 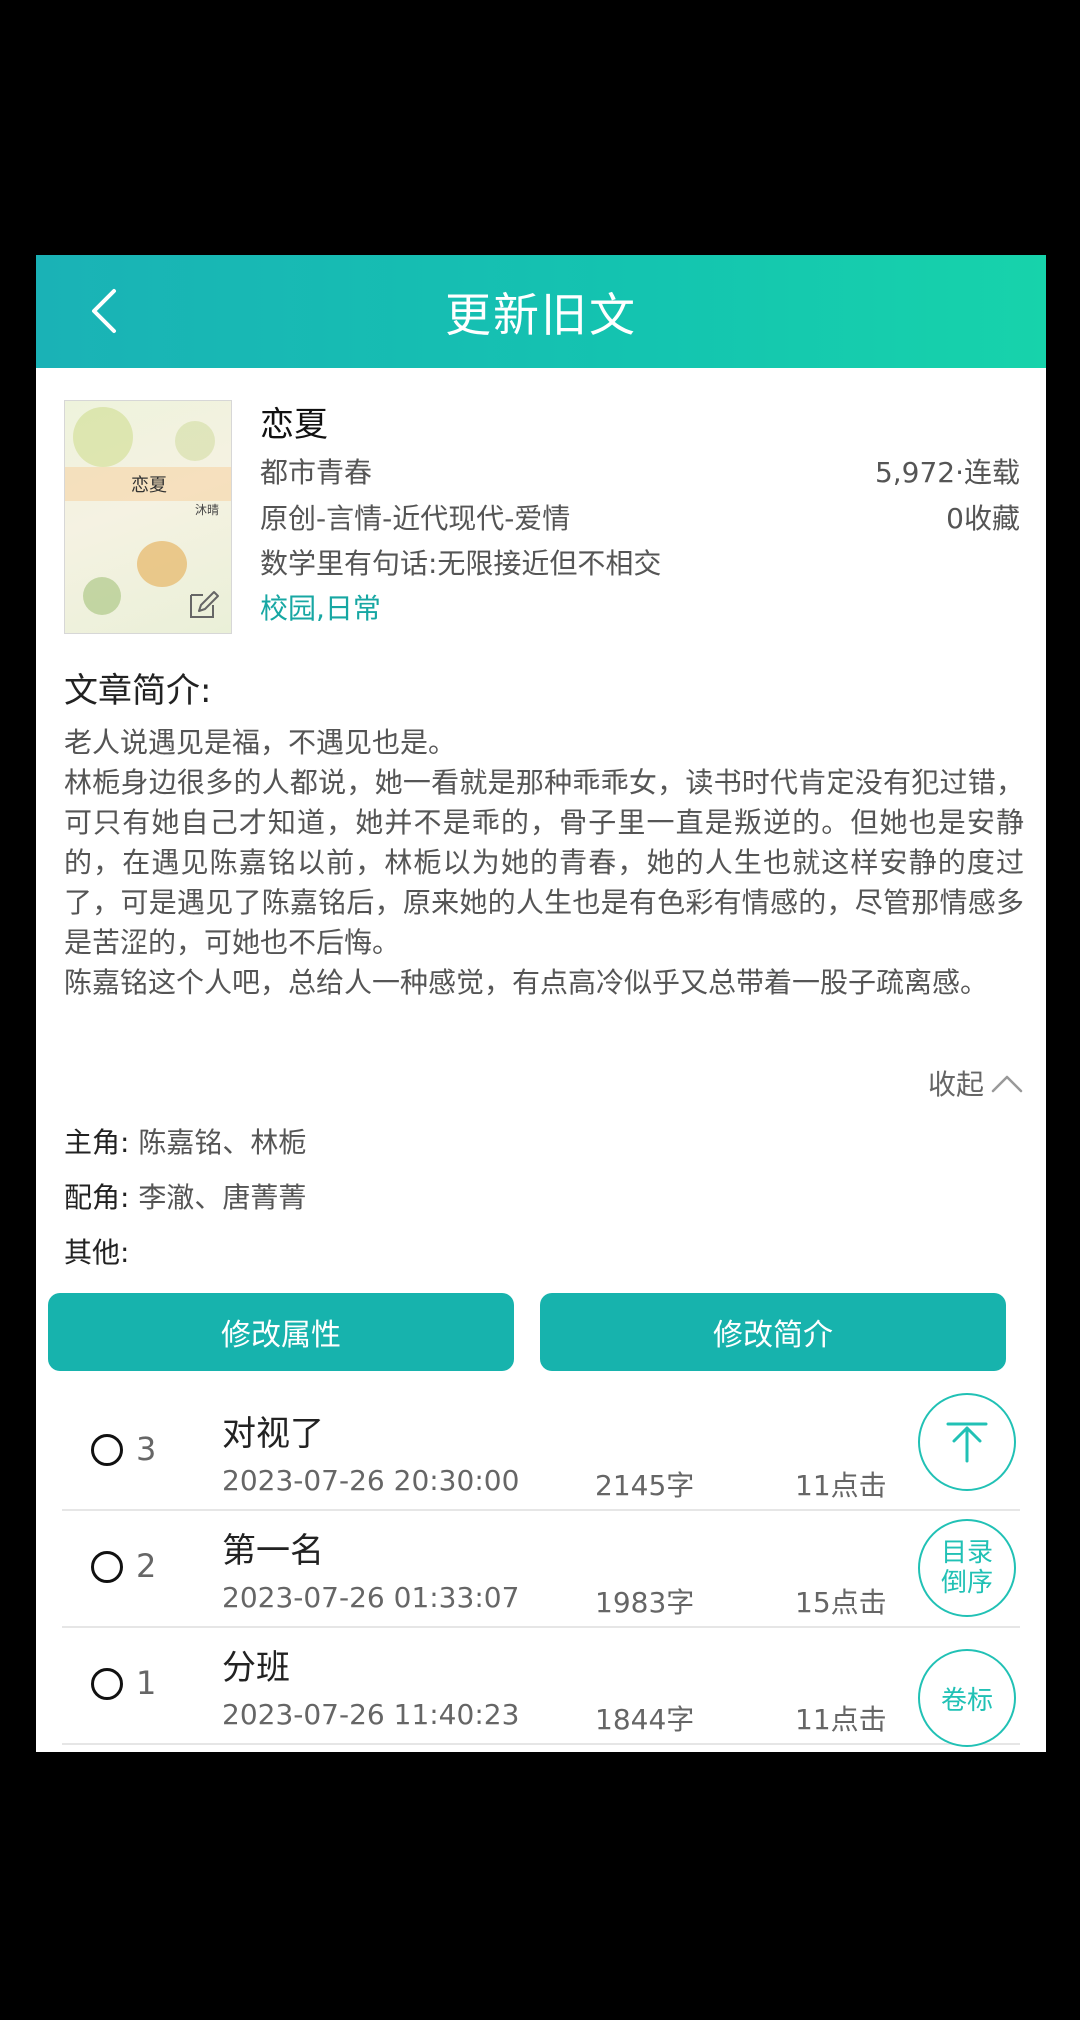 I want to click on volume-label-button: 卷标, so click(x=967, y=1698).